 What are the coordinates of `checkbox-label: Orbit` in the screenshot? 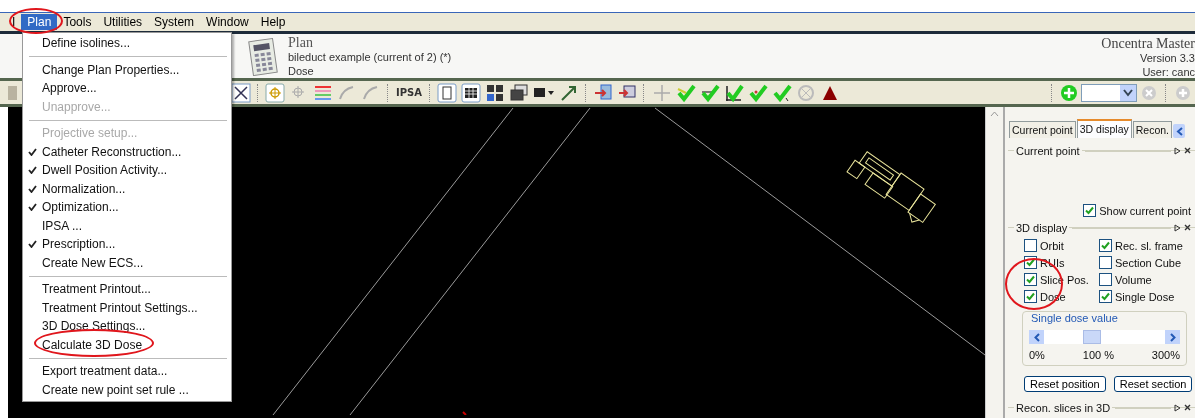 It's located at (1052, 245).